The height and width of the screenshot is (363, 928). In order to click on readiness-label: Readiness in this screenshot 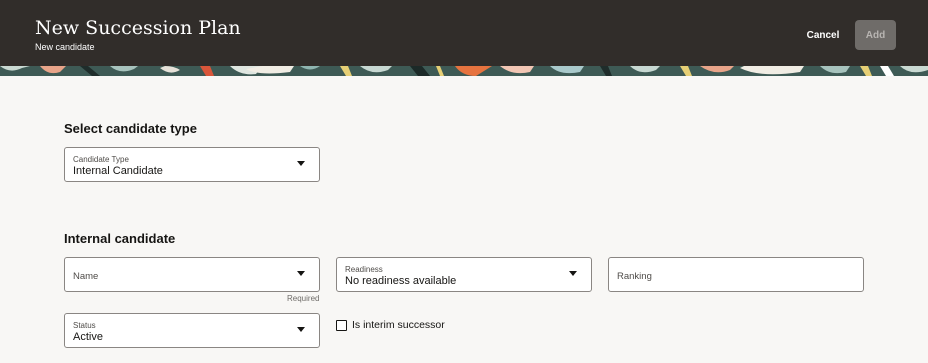, I will do `click(364, 269)`.